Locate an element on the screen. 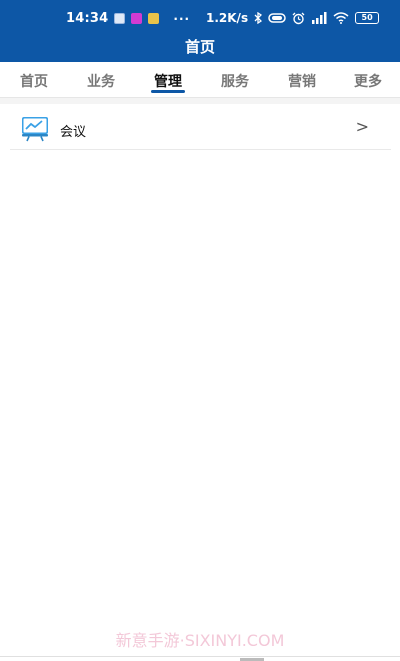 The height and width of the screenshot is (661, 400). notification-icon is located at coordinates (120, 18).